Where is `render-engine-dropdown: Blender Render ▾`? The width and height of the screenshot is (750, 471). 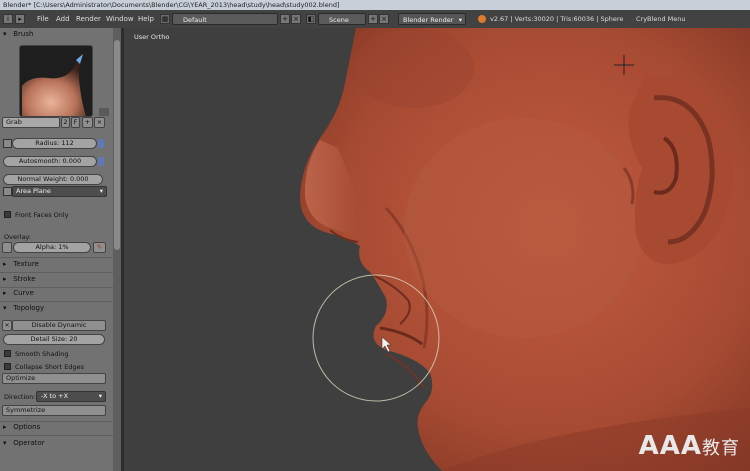 render-engine-dropdown: Blender Render ▾ is located at coordinates (432, 19).